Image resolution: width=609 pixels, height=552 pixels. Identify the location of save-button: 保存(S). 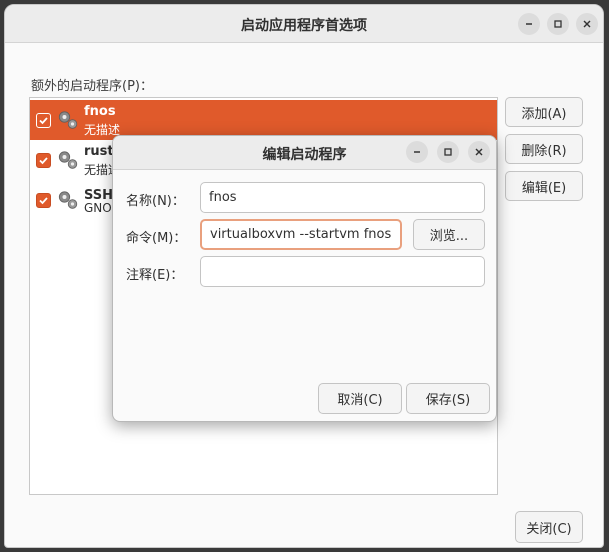
(448, 398).